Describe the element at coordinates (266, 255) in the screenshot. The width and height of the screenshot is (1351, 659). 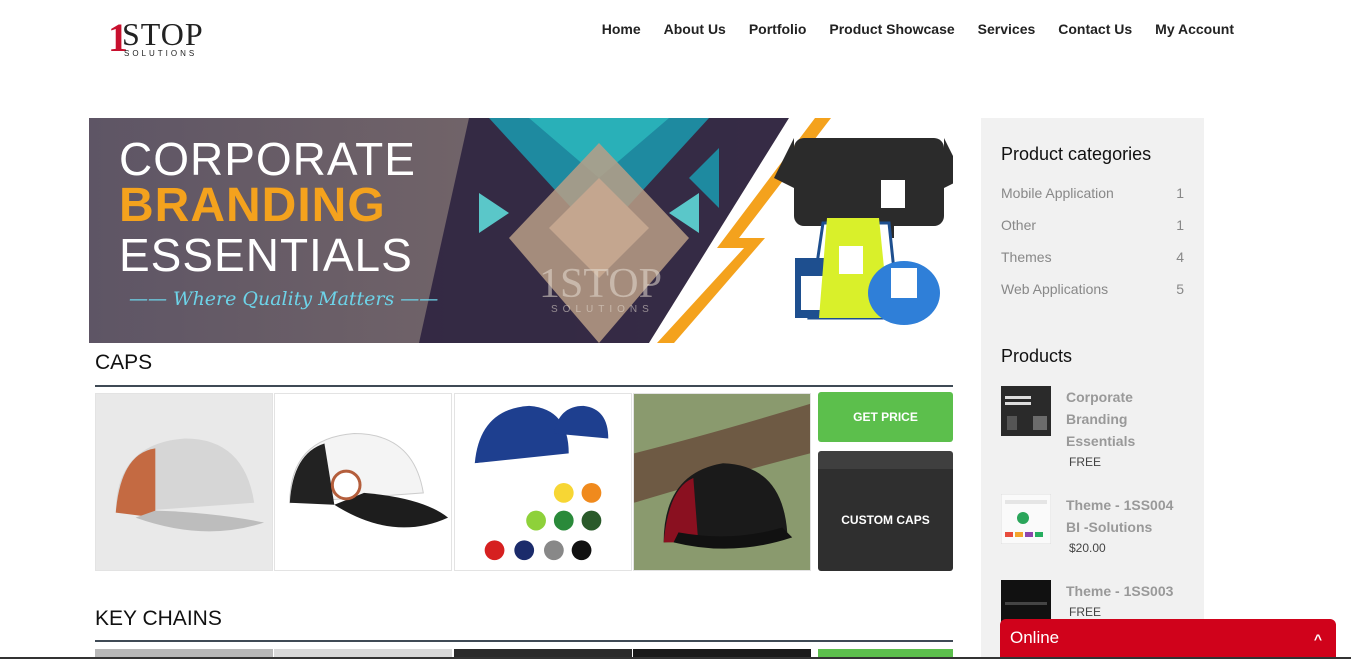
I see `banner-line-3: ESSENTIALS` at that location.